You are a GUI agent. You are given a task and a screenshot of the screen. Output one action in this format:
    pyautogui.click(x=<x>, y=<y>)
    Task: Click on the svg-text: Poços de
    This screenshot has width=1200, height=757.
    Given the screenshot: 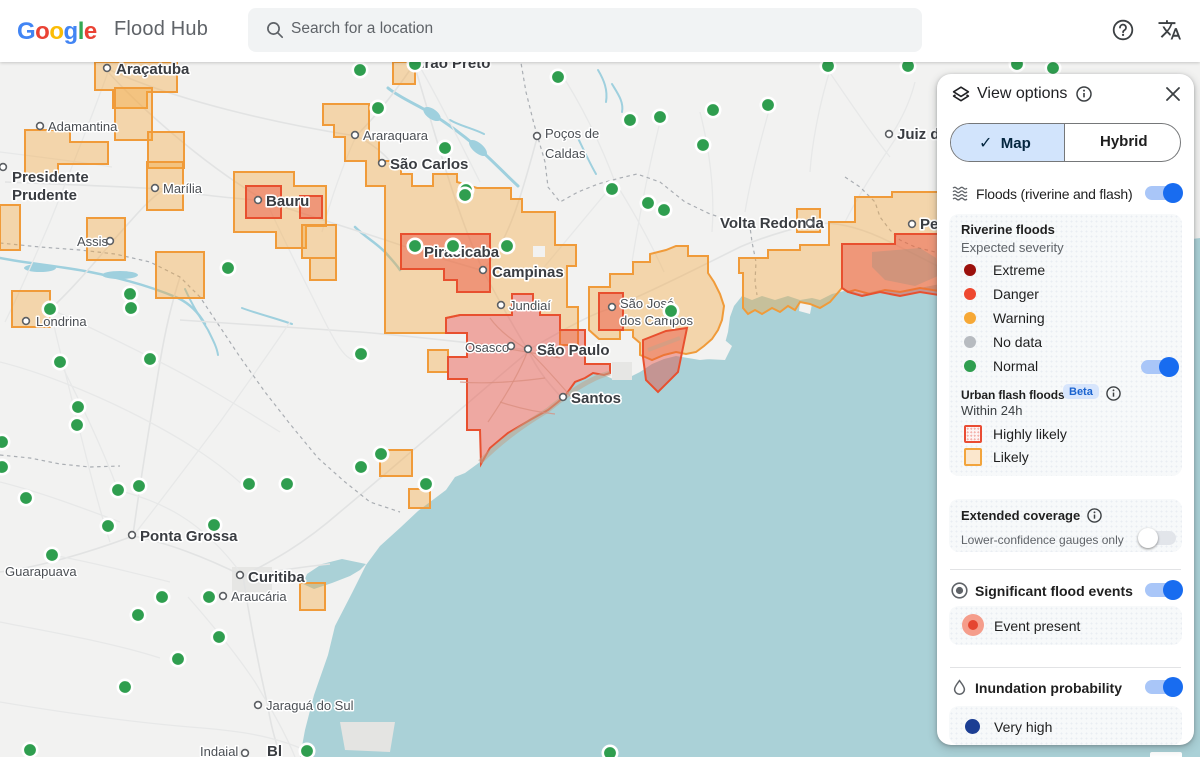 What is the action you would take?
    pyautogui.click(x=572, y=133)
    